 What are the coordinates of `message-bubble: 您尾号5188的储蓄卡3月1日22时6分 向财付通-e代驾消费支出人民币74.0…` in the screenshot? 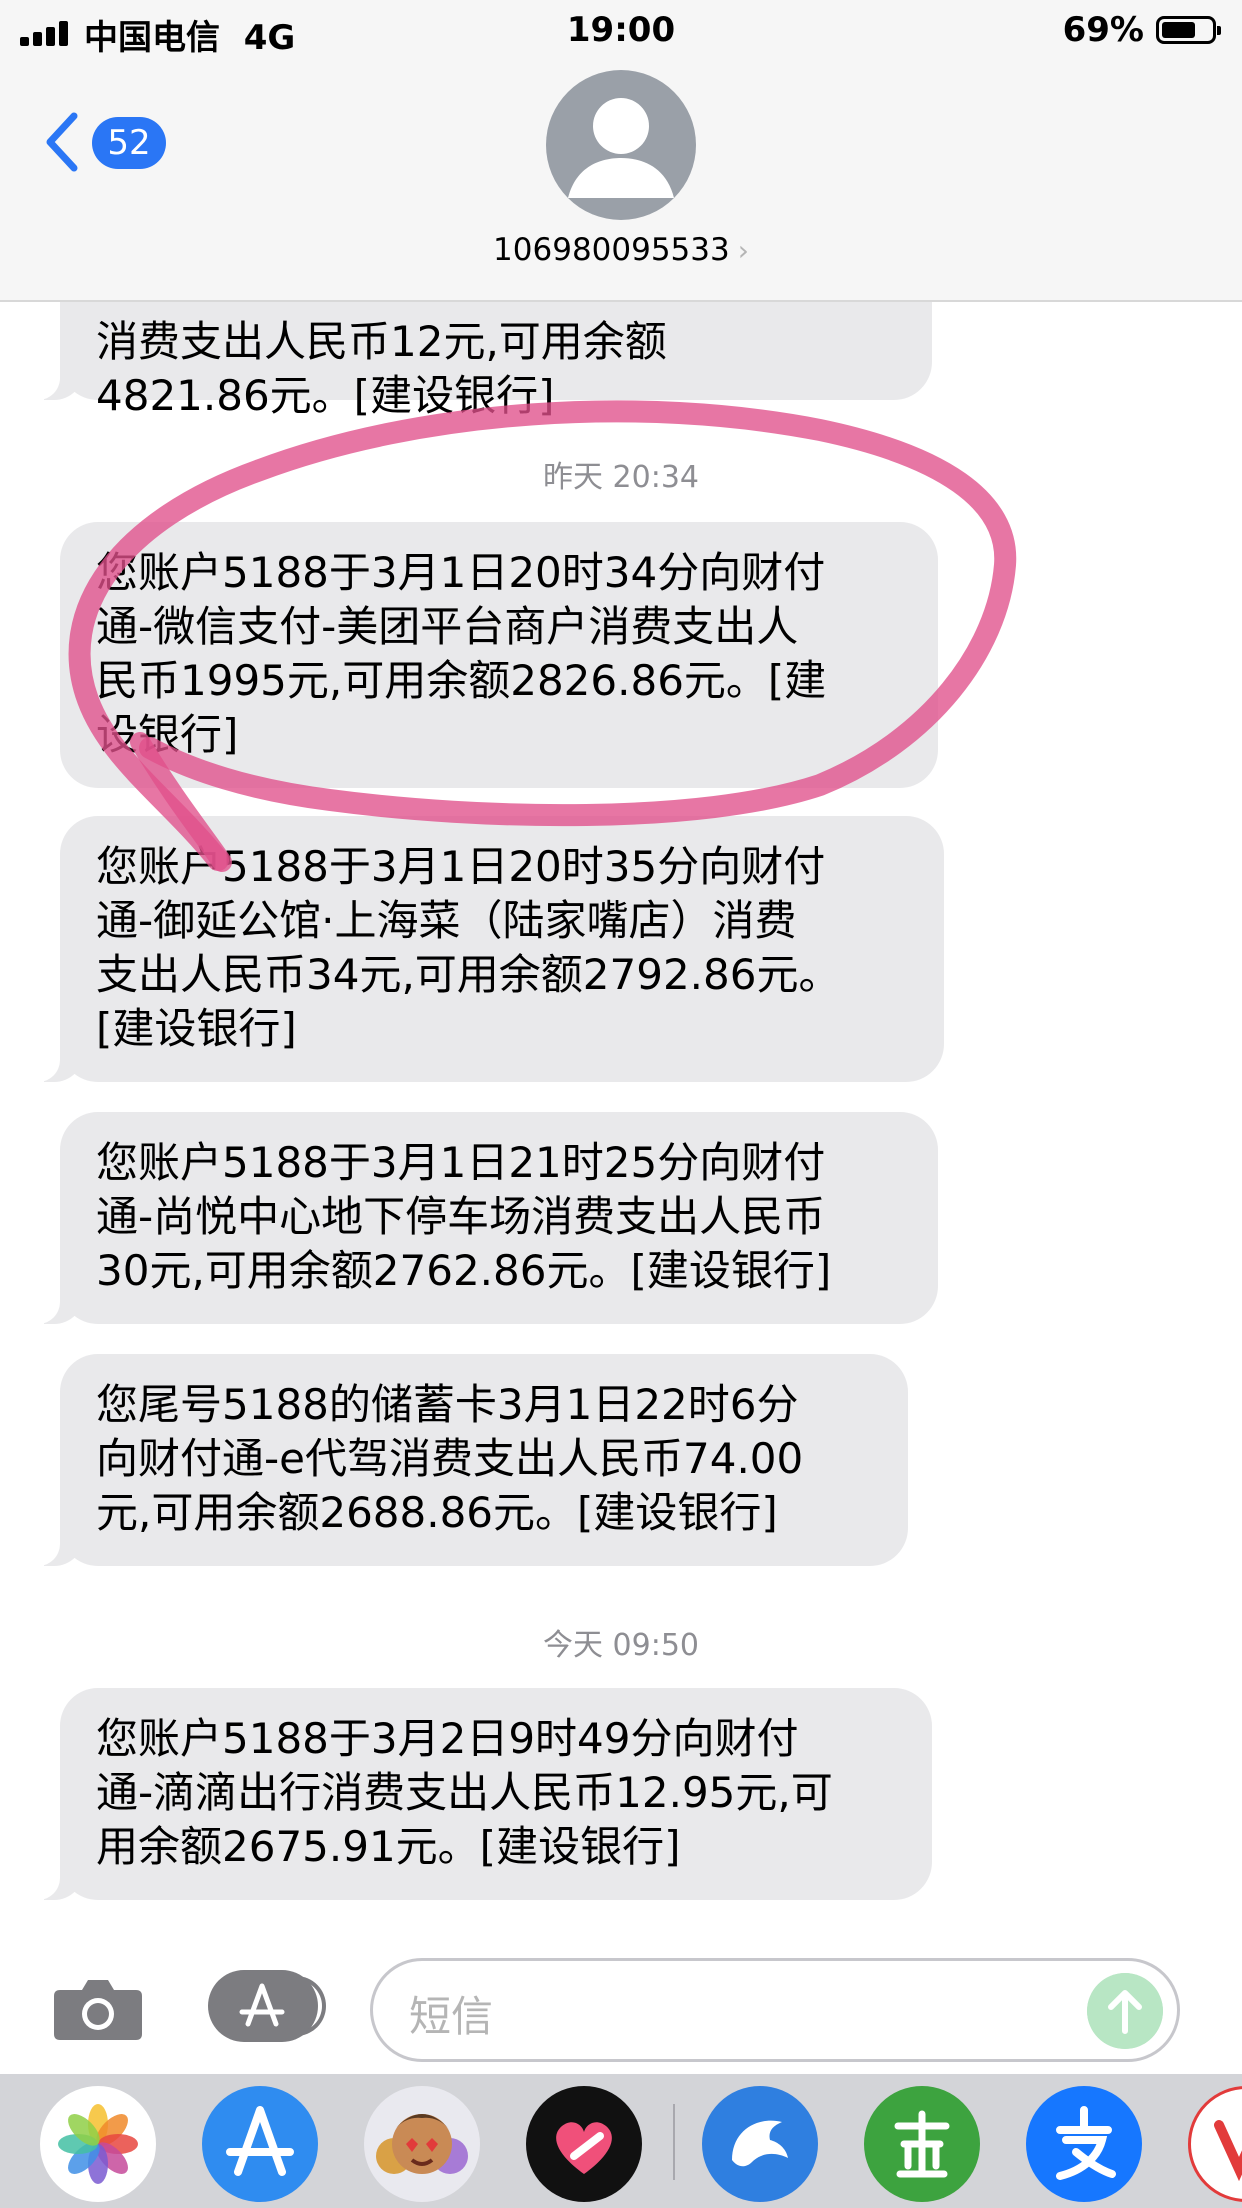 It's located at (470, 1460).